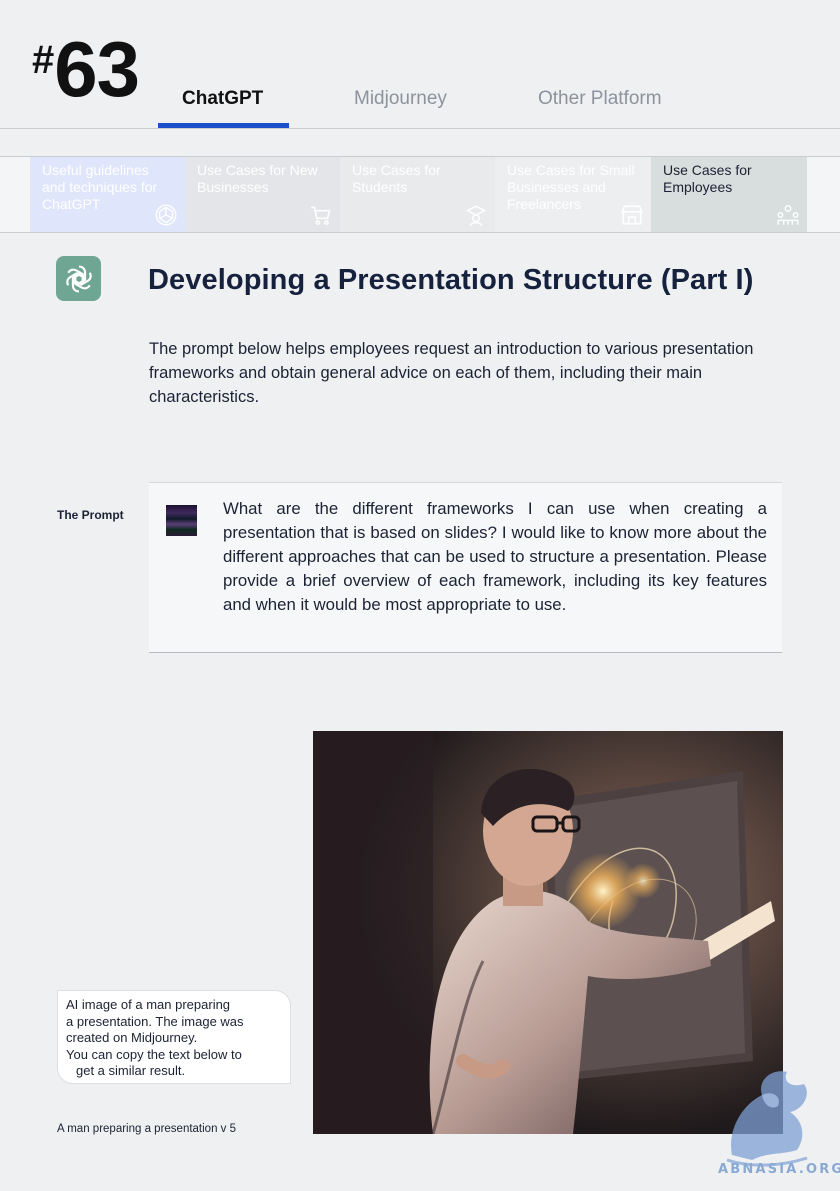  Describe the element at coordinates (222, 99) in the screenshot. I see `tab-chatgpt: ChatGPT` at that location.